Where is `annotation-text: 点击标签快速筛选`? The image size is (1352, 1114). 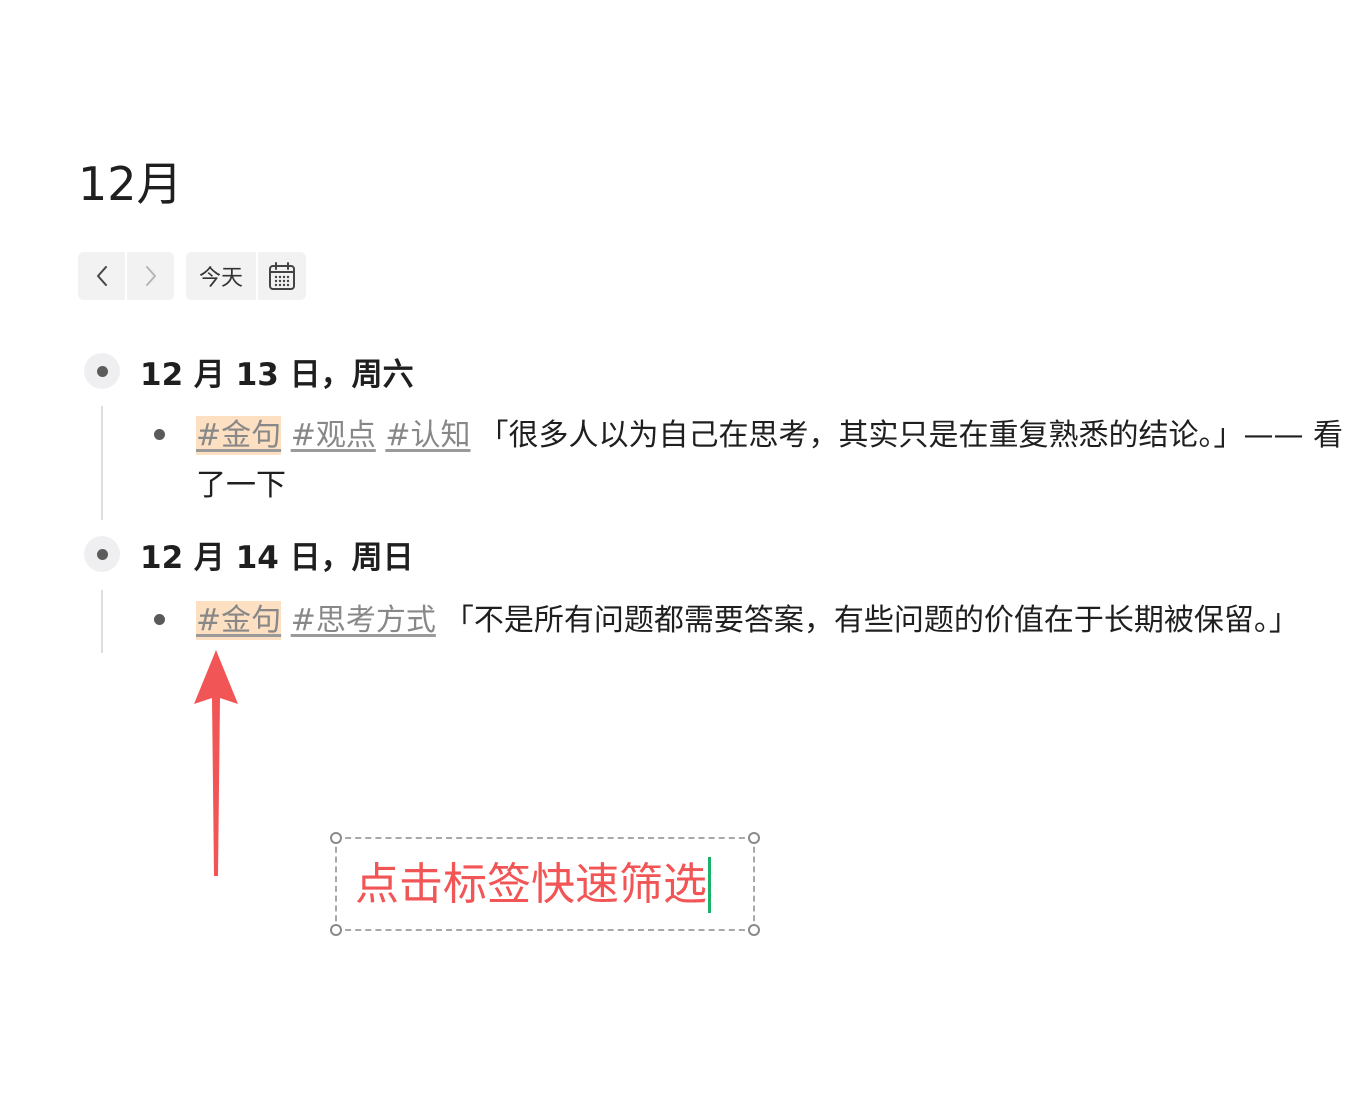 annotation-text: 点击标签快速筛选 is located at coordinates (533, 885).